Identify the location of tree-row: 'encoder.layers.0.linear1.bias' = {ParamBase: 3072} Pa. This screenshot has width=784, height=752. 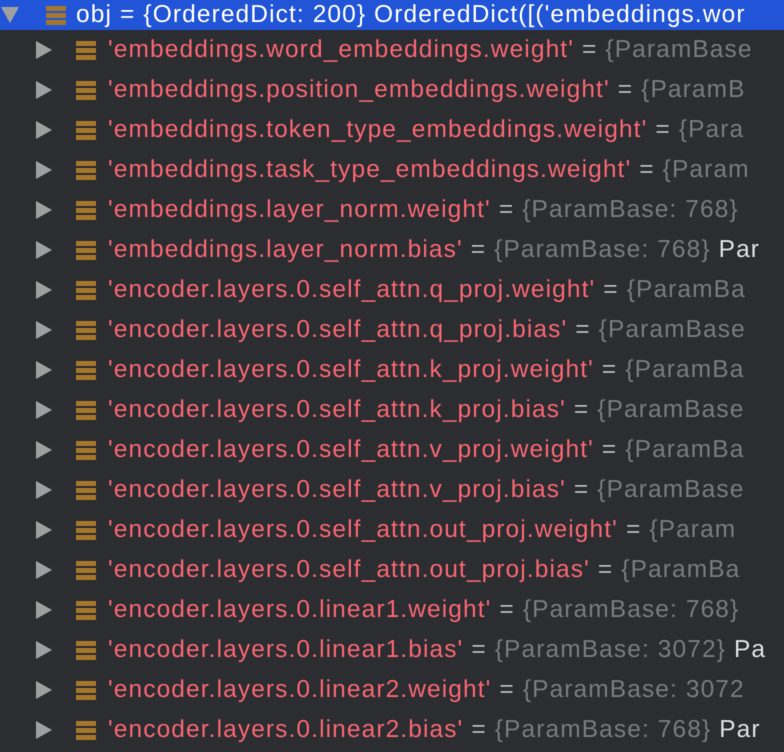
(392, 650).